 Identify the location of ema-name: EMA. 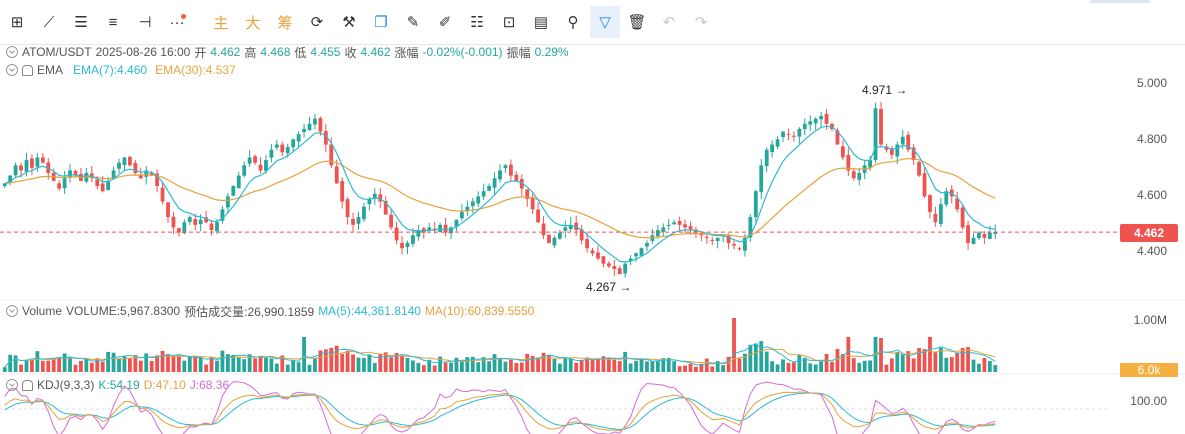
(50, 70).